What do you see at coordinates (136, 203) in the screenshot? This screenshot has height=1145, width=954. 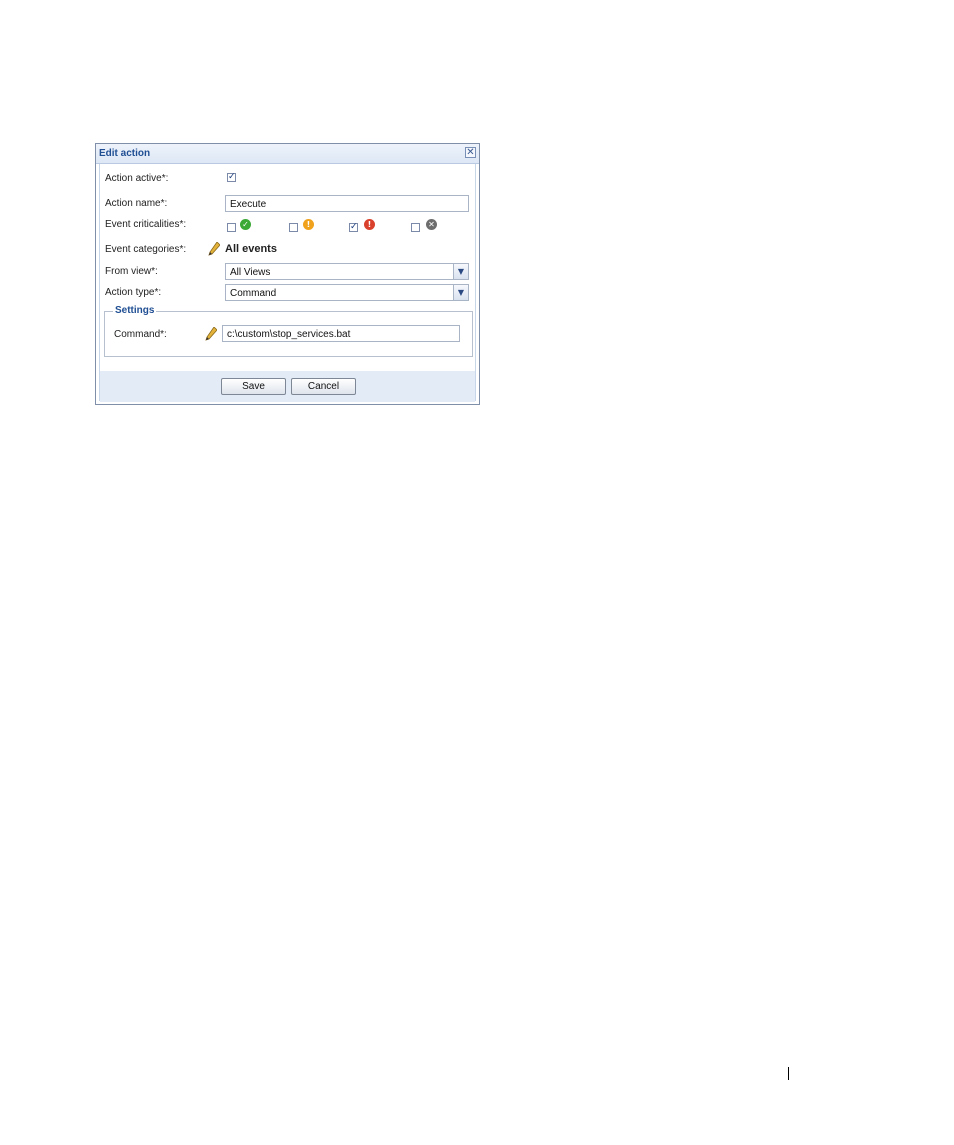 I see `action-name-label: Action name*:` at bounding box center [136, 203].